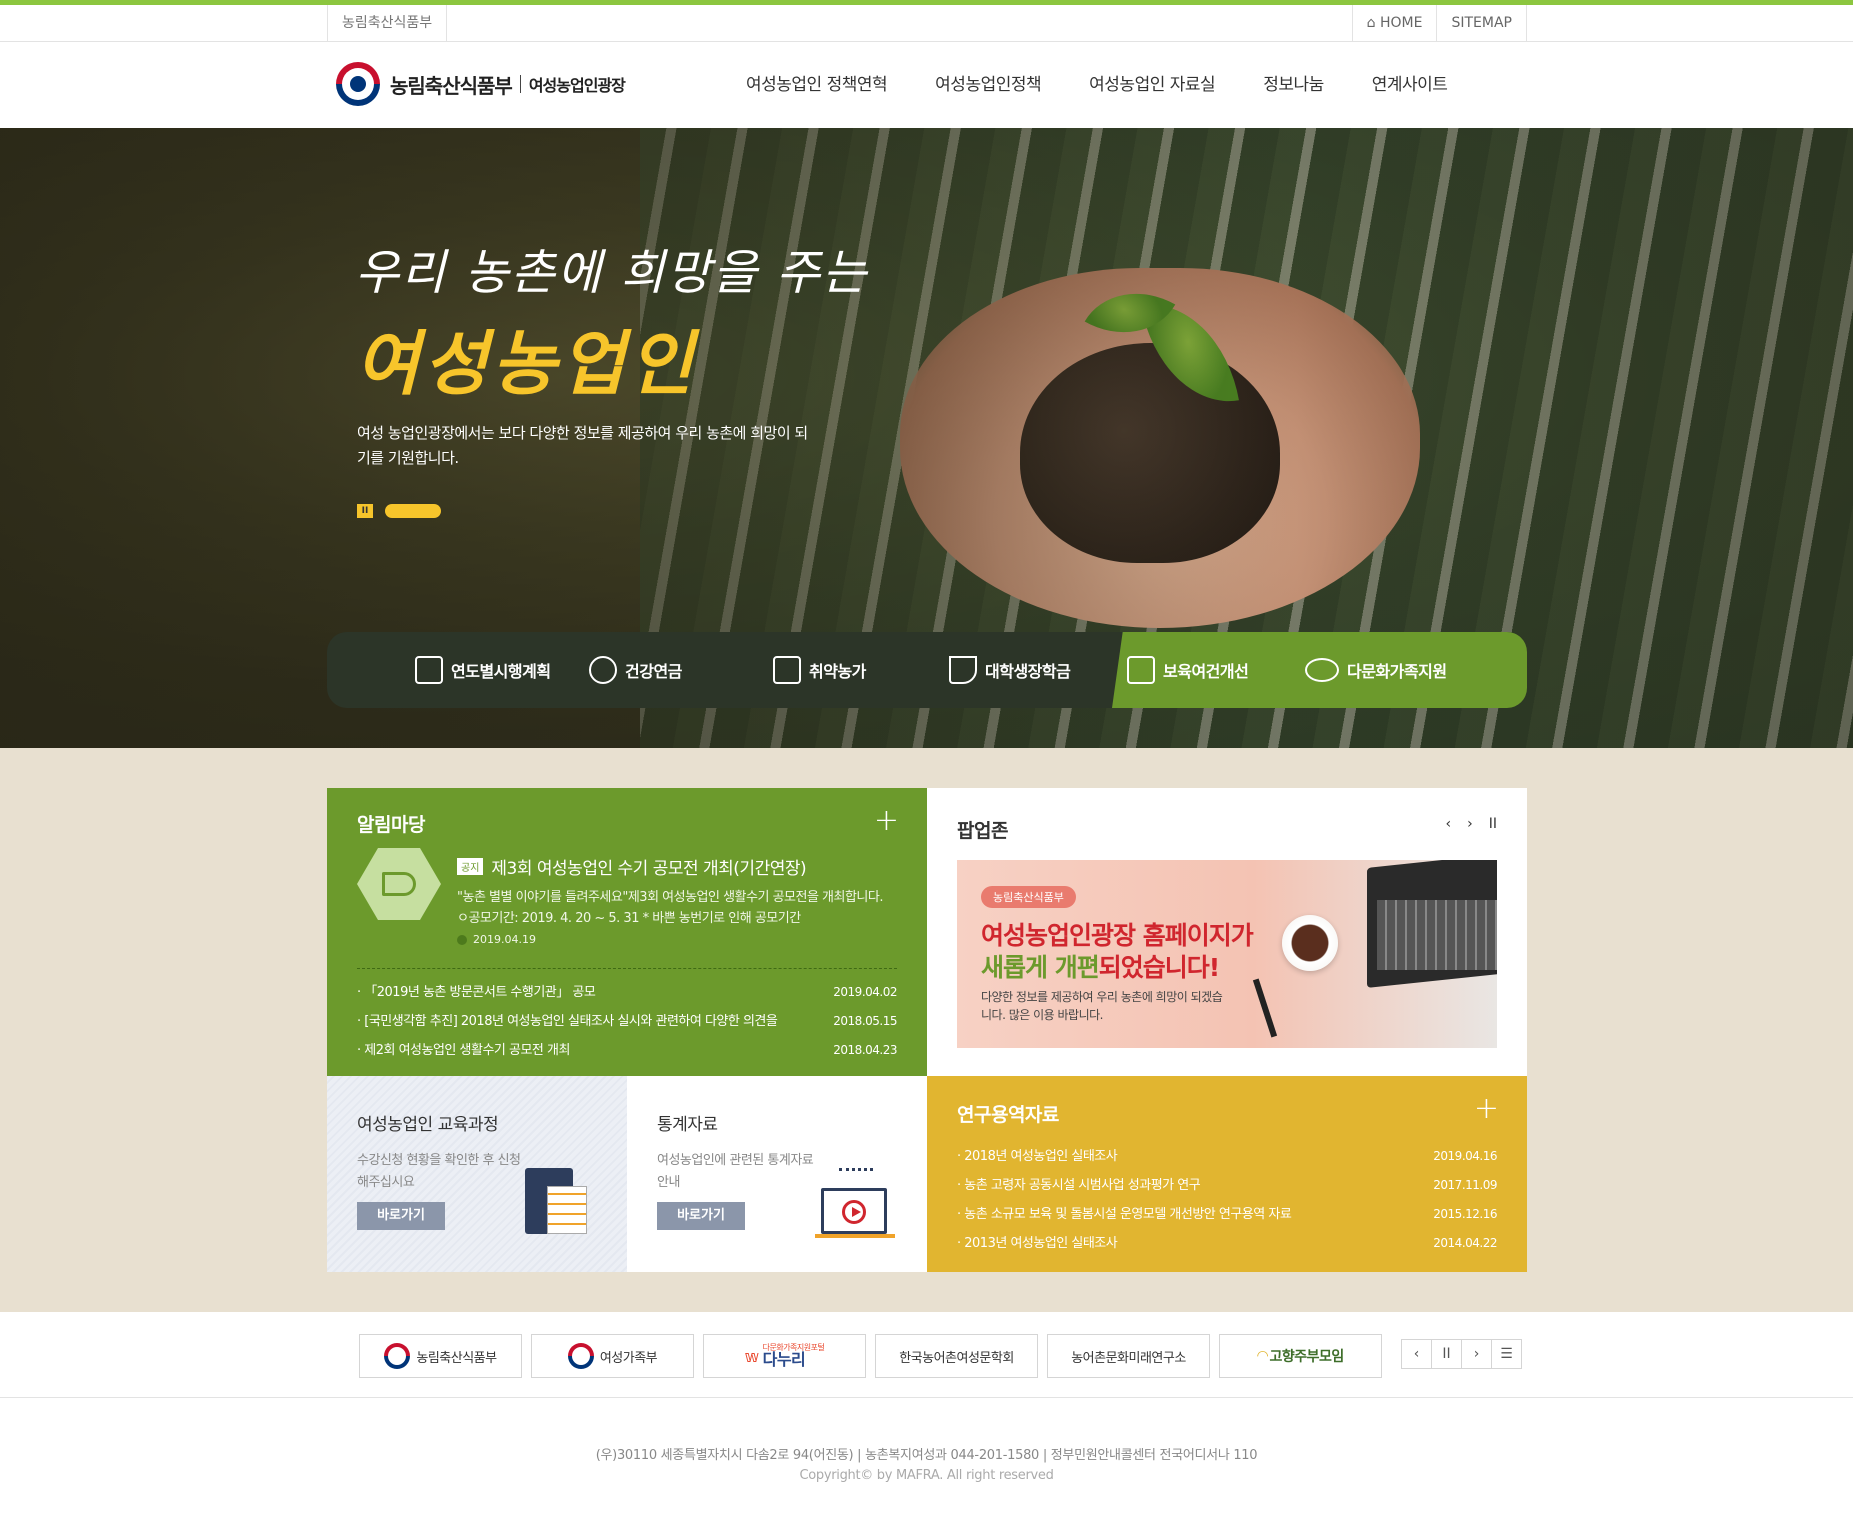 This screenshot has height=1538, width=1853. I want to click on nav-info-share: 정보나눔, so click(1293, 85).